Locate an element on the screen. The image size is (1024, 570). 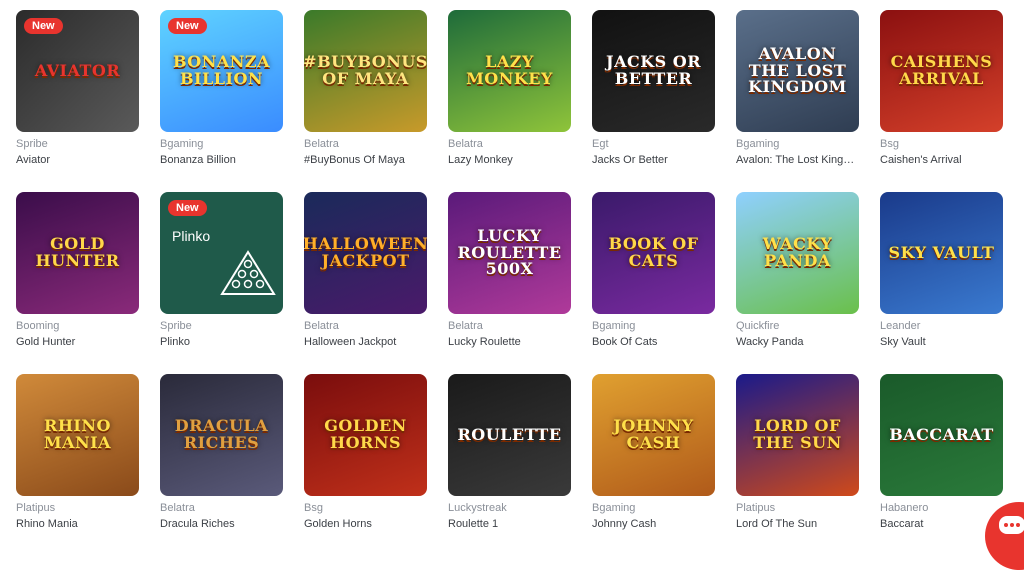
game-name: Gold Hunter is located at coordinates (77, 342).